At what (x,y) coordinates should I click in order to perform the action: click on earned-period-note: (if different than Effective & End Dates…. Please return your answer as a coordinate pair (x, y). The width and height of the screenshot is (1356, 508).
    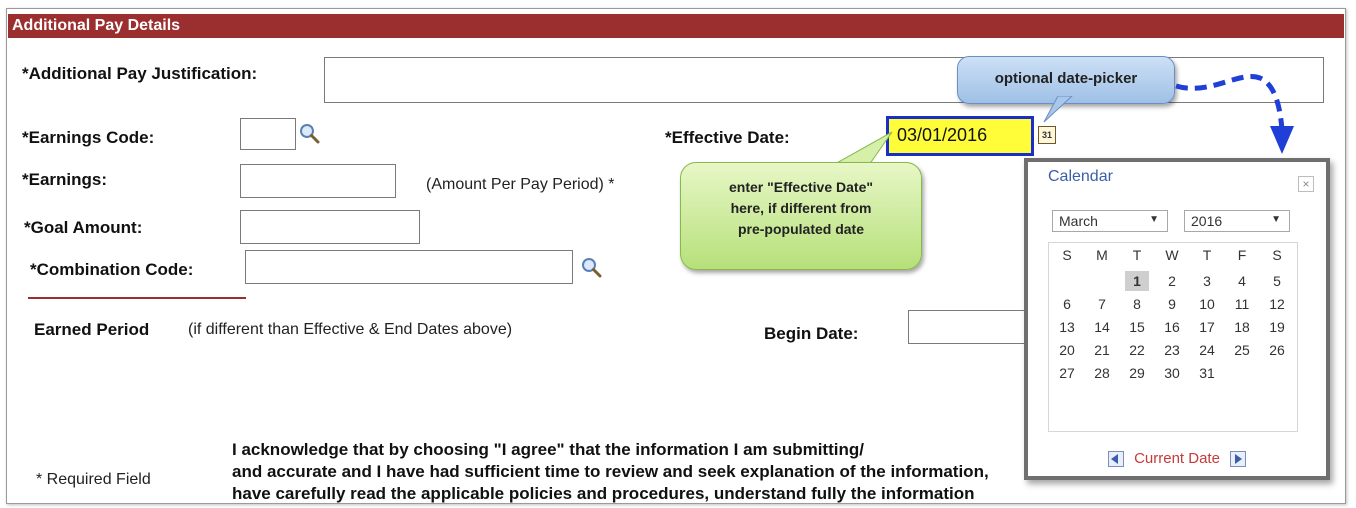
    Looking at the image, I should click on (350, 329).